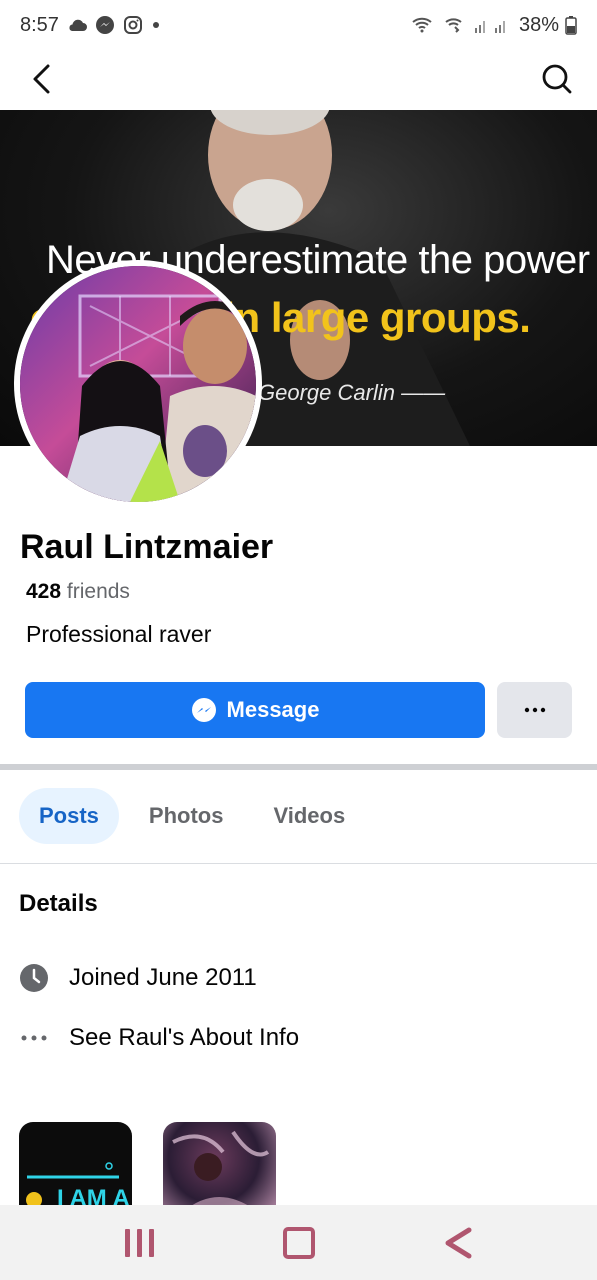 The image size is (597, 1280). Describe the element at coordinates (156, 25) in the screenshot. I see `dot-icon` at that location.